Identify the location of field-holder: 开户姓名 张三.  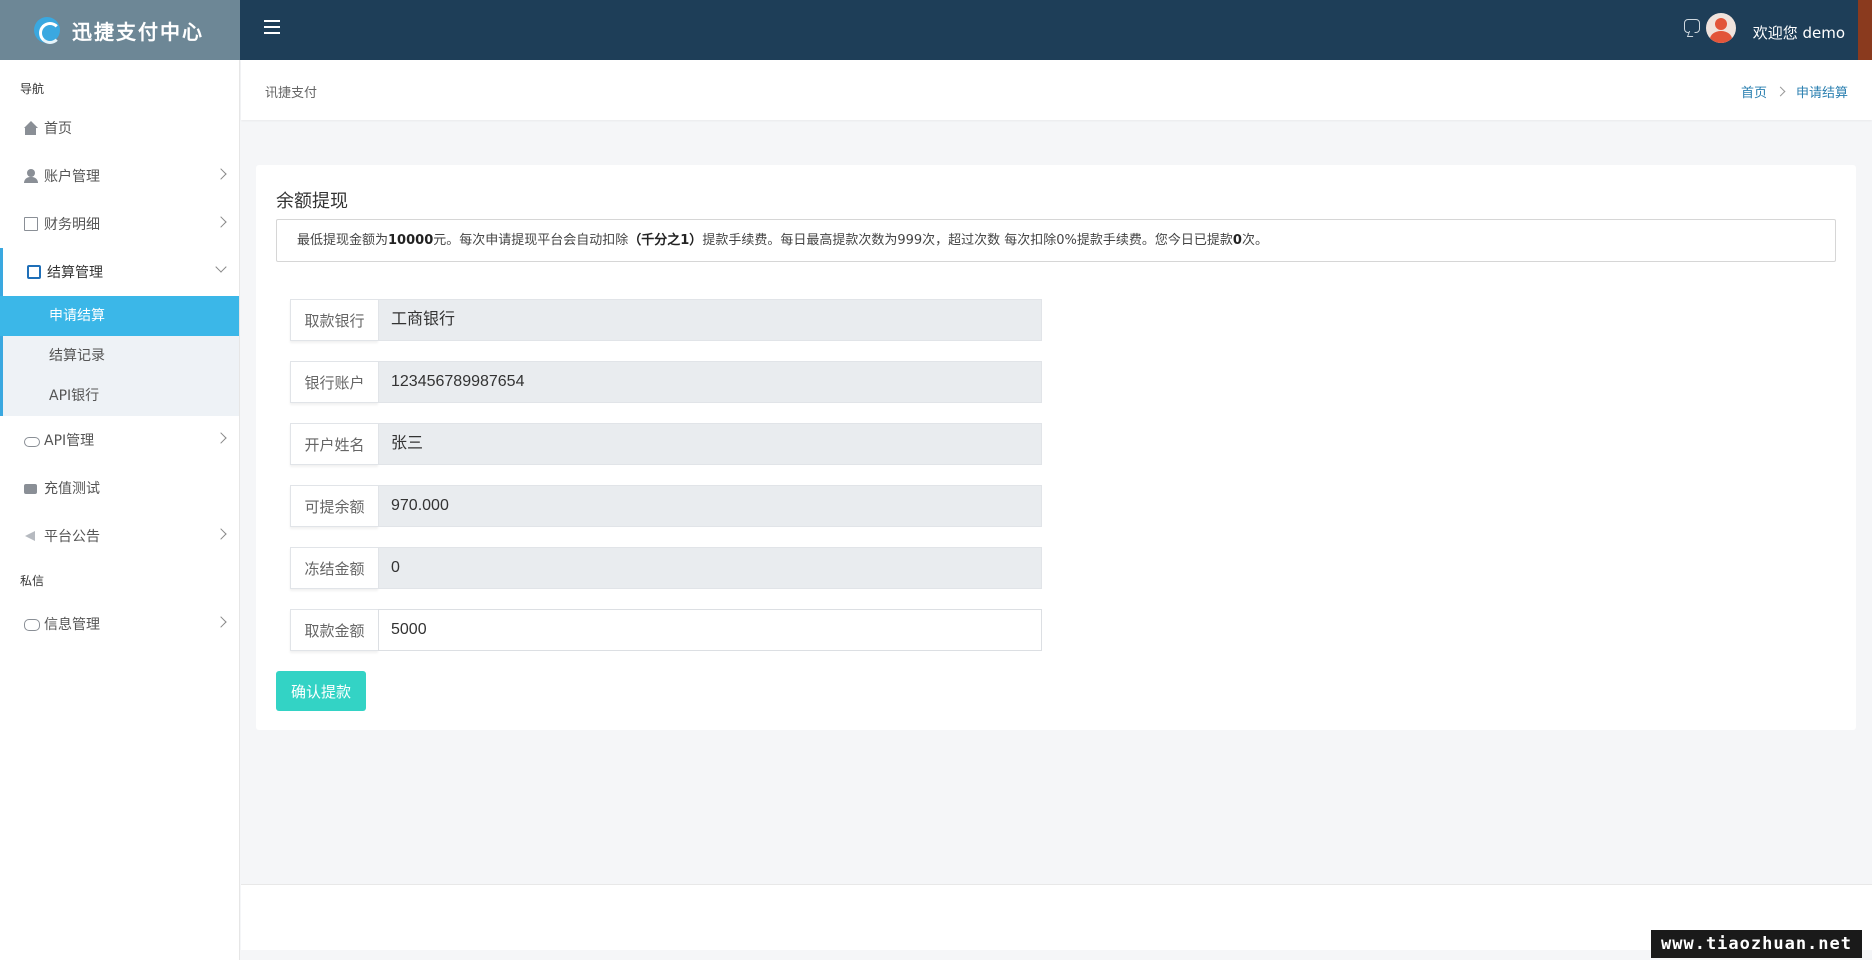
(666, 444).